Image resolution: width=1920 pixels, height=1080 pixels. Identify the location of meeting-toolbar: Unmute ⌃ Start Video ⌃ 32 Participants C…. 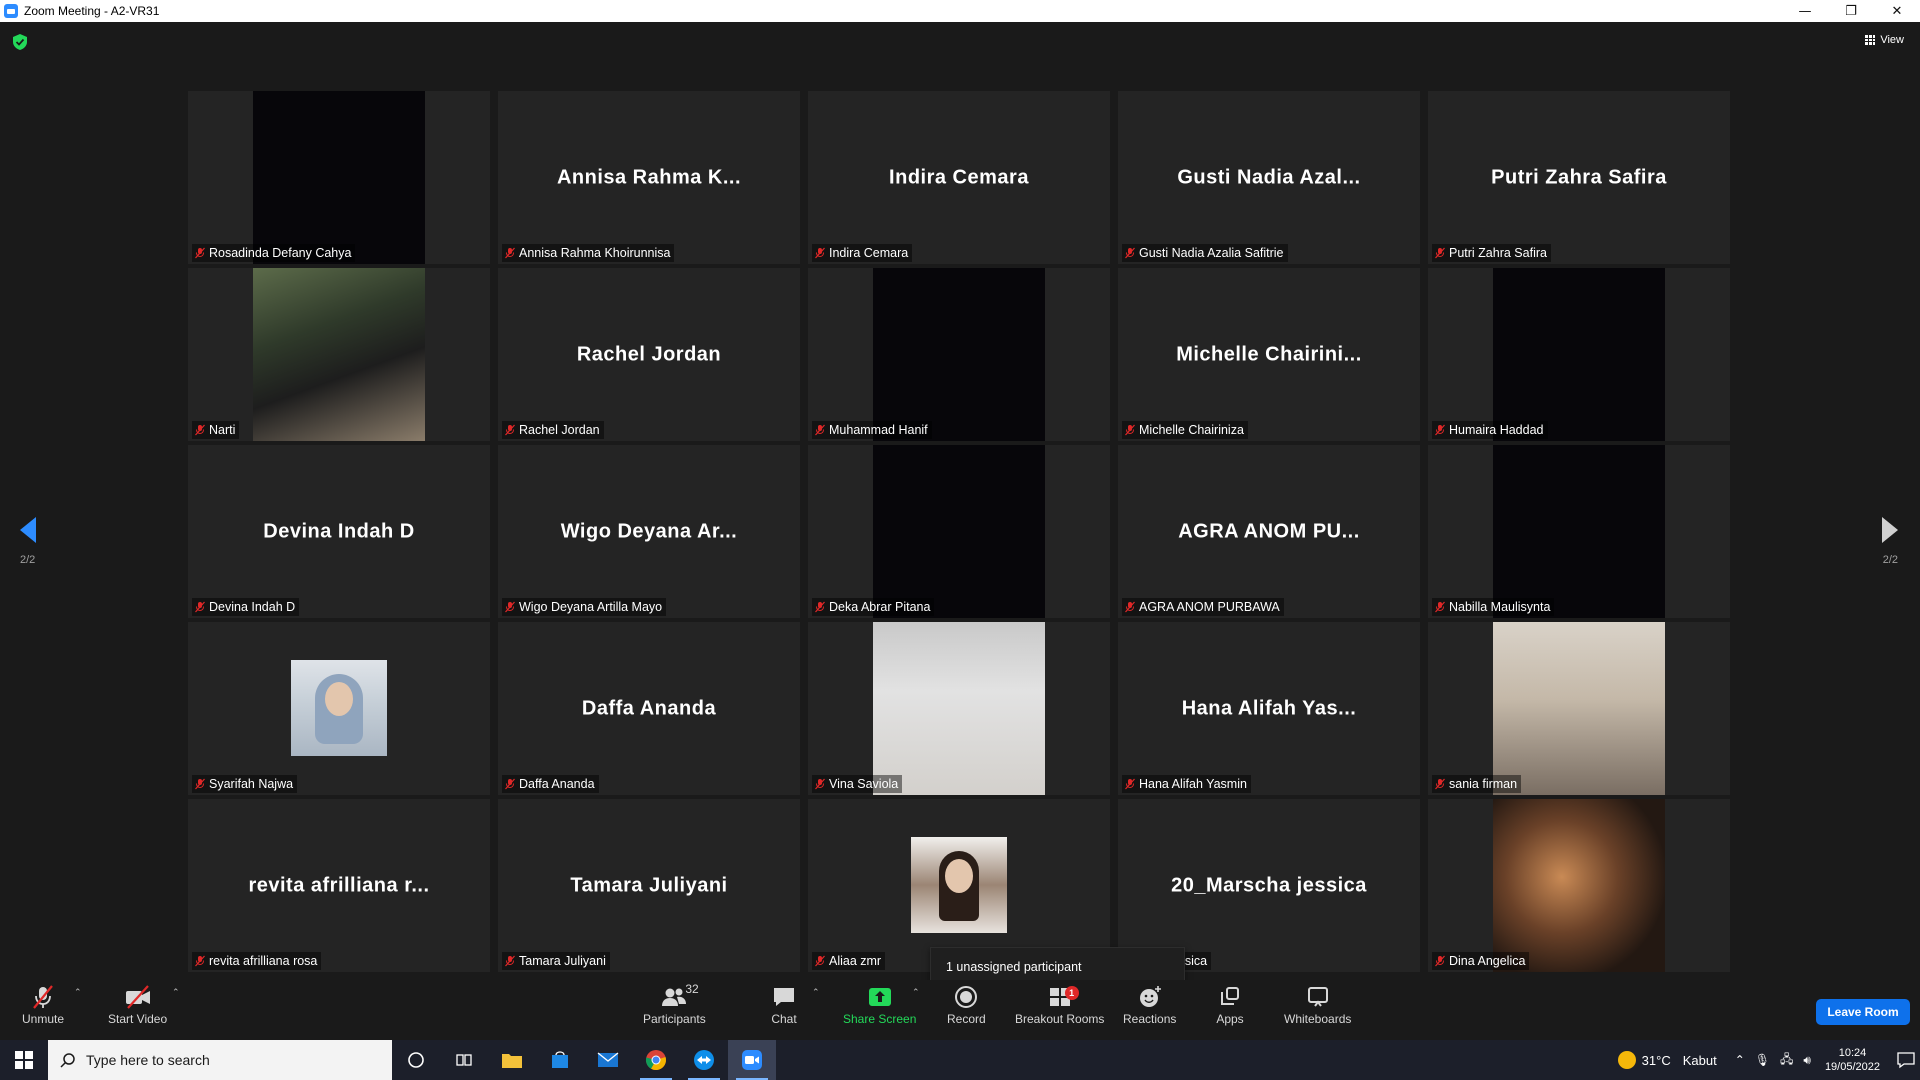
(960, 1010).